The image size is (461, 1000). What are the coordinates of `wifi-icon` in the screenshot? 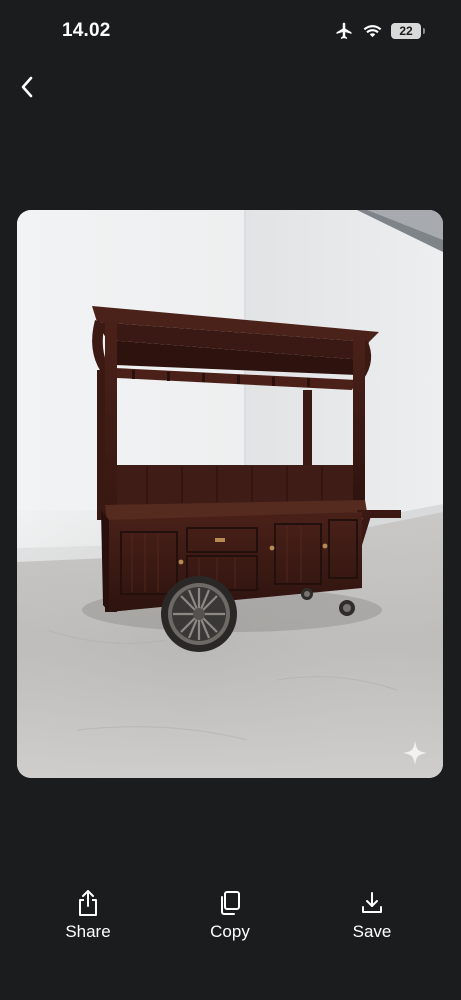 It's located at (372, 31).